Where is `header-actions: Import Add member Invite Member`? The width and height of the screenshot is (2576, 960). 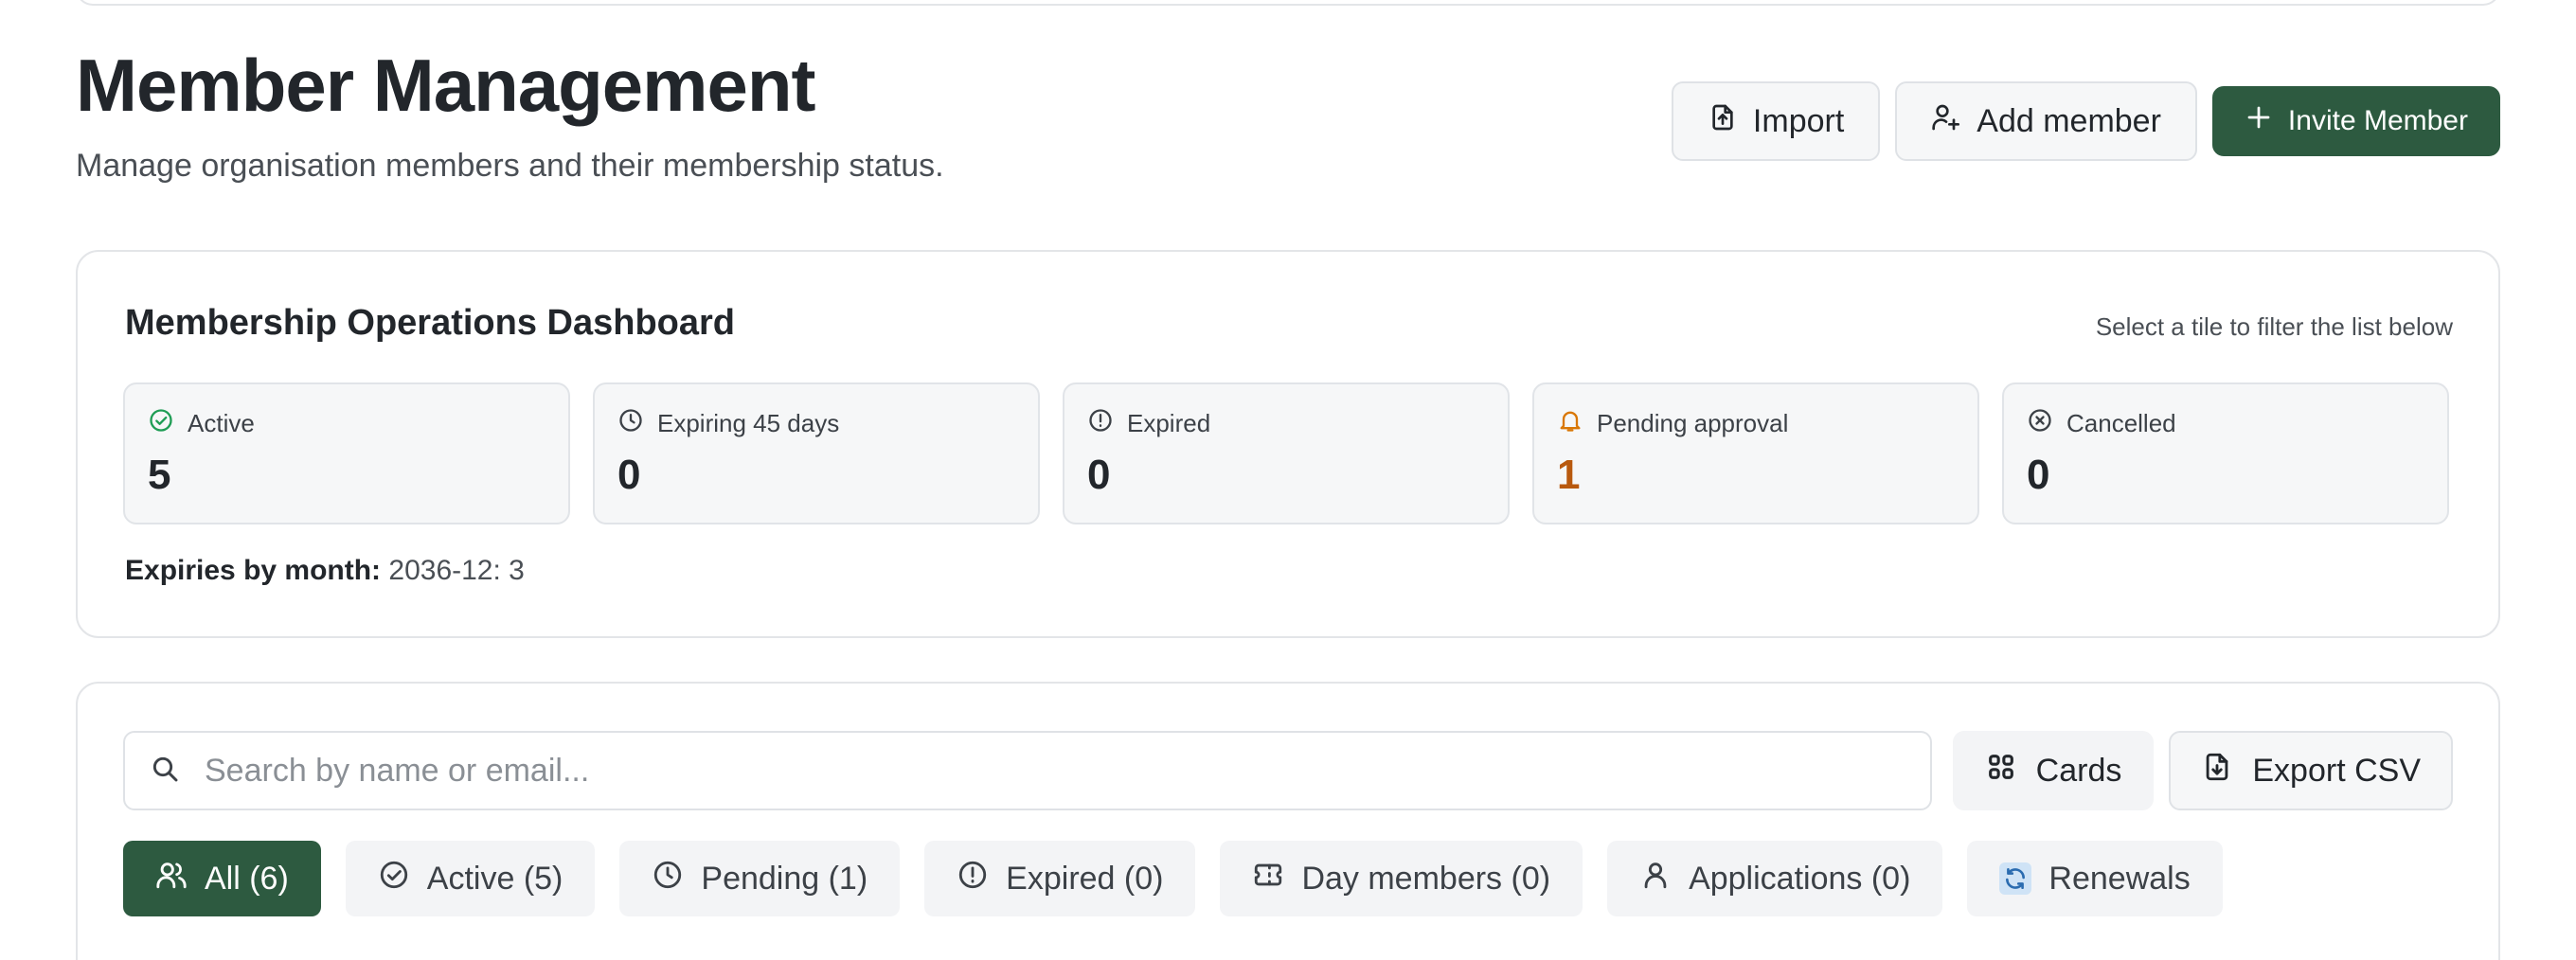 header-actions: Import Add member Invite Member is located at coordinates (2085, 121).